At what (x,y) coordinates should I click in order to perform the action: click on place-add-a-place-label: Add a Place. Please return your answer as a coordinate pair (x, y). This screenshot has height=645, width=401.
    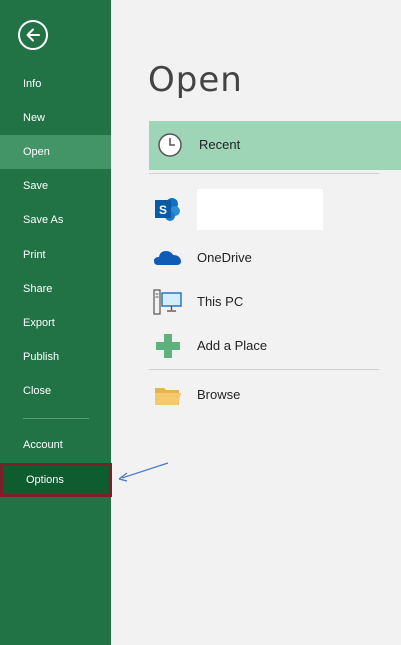
    Looking at the image, I should click on (232, 345).